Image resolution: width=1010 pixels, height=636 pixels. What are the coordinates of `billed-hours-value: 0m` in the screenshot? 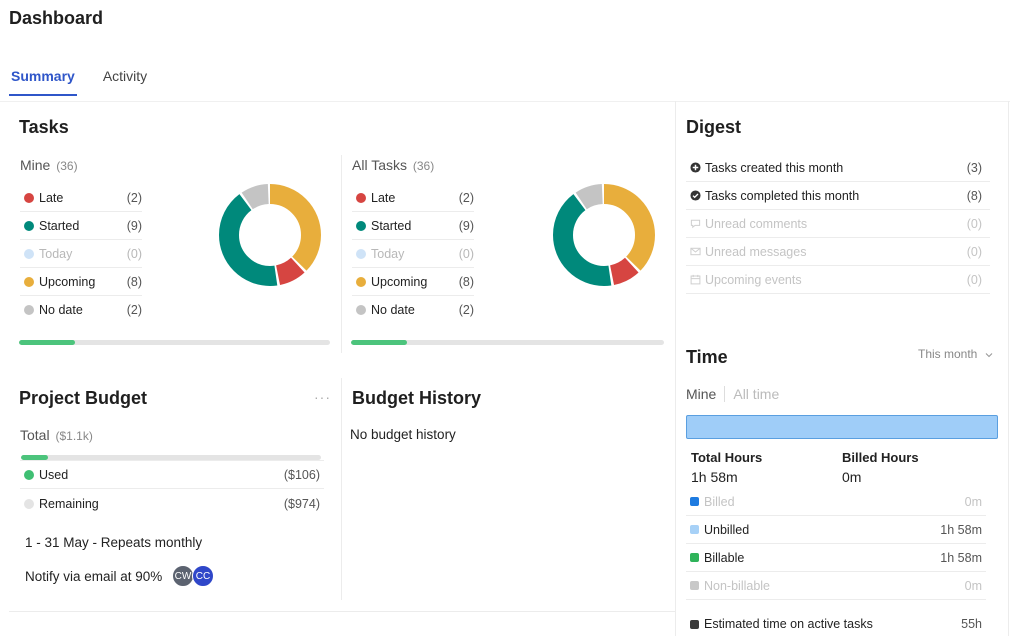 It's located at (852, 477).